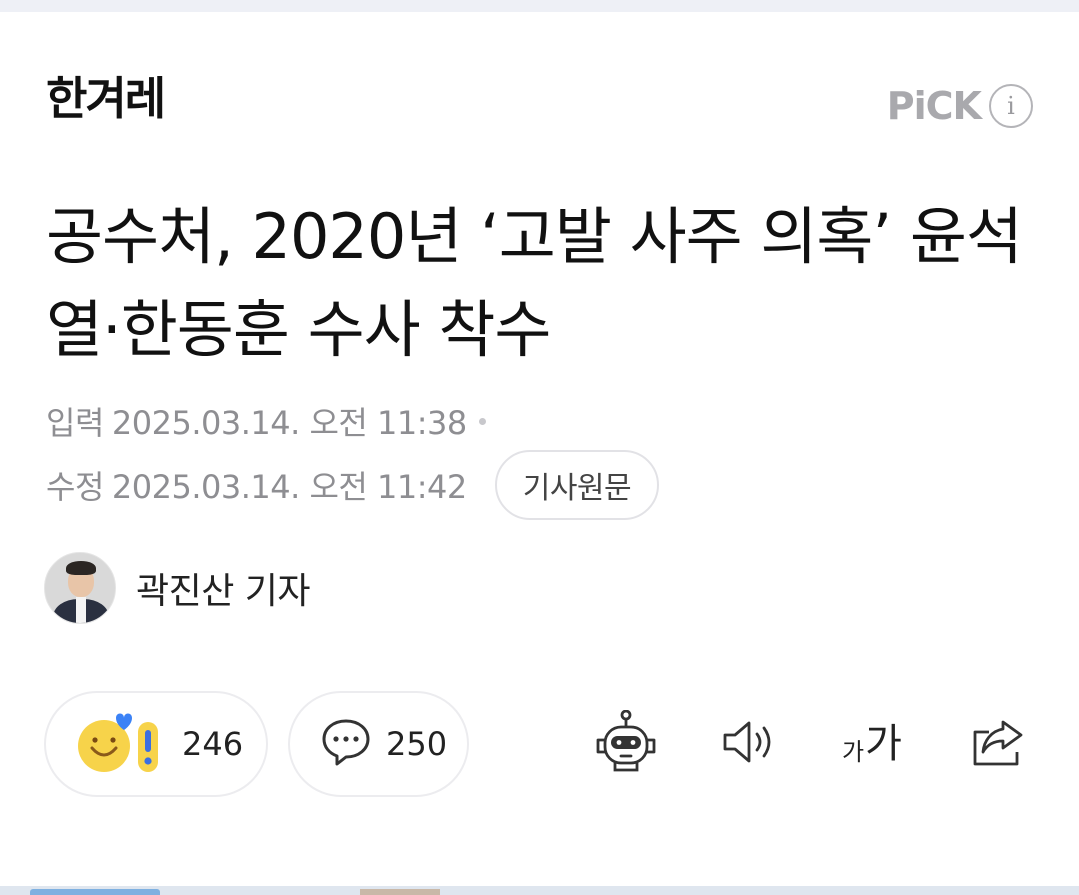  I want to click on modified-datetime-row: 수정 2025.03.14. 오전 11:42 기사원문, so click(353, 485).